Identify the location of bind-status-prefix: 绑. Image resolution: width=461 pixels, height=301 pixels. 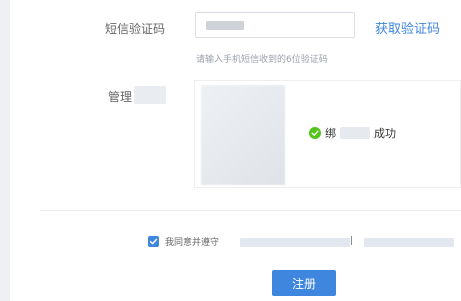
(330, 133).